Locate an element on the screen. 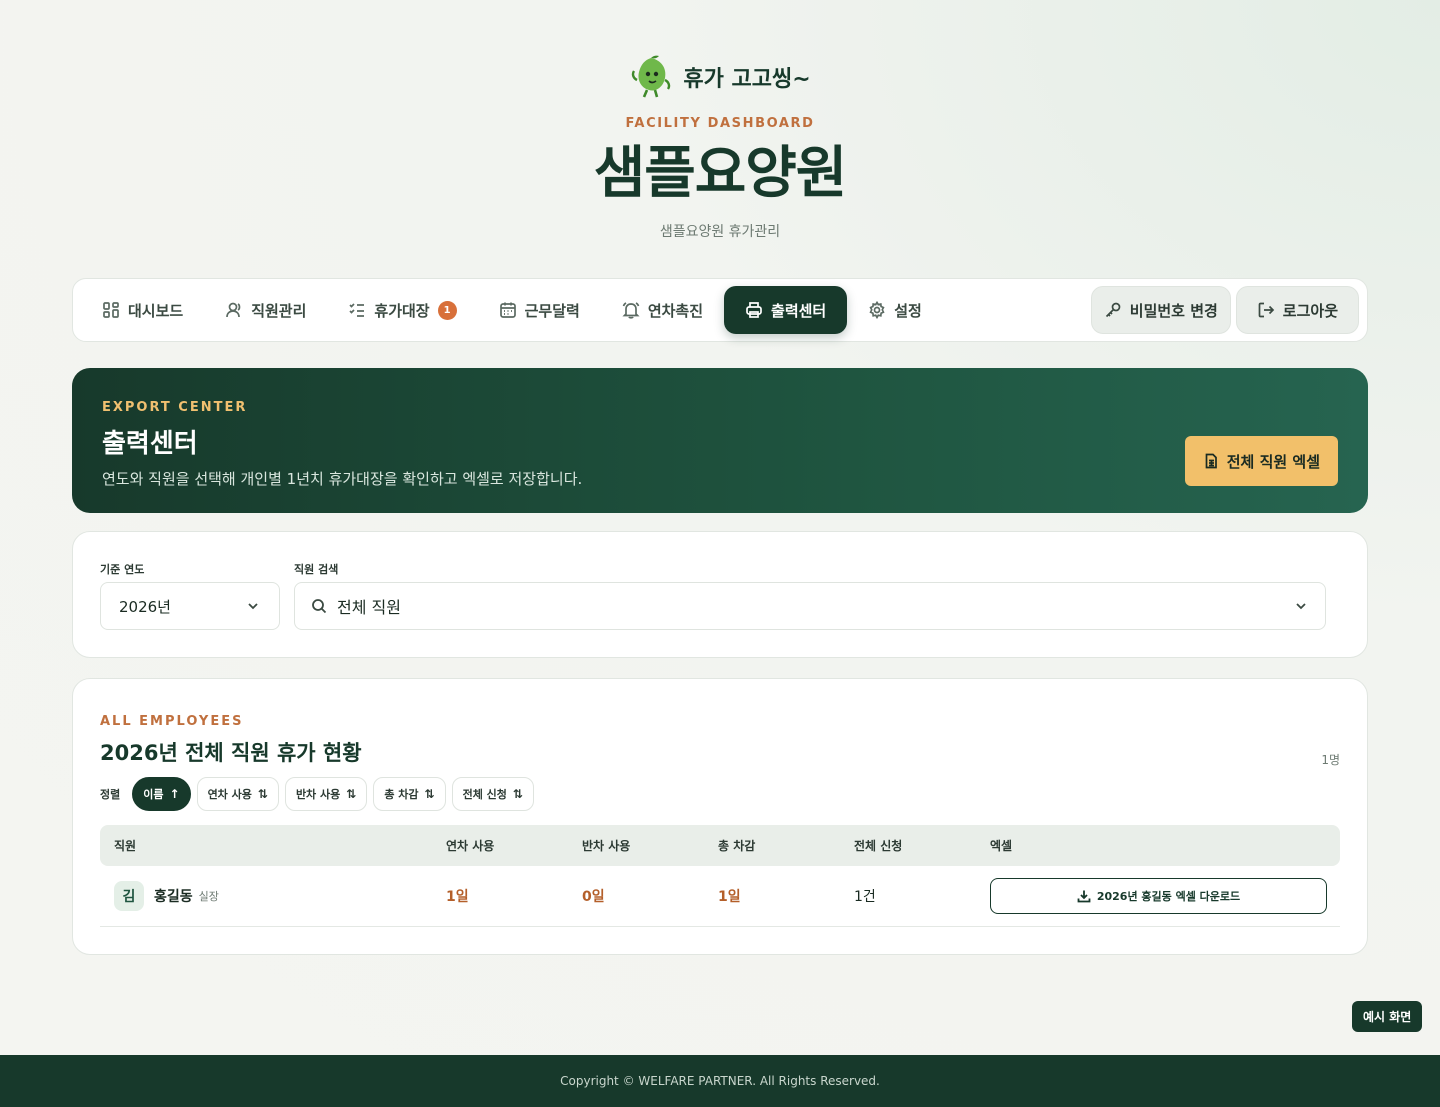  page-subtitle: 샘플요양원 휴가관리 is located at coordinates (720, 232).